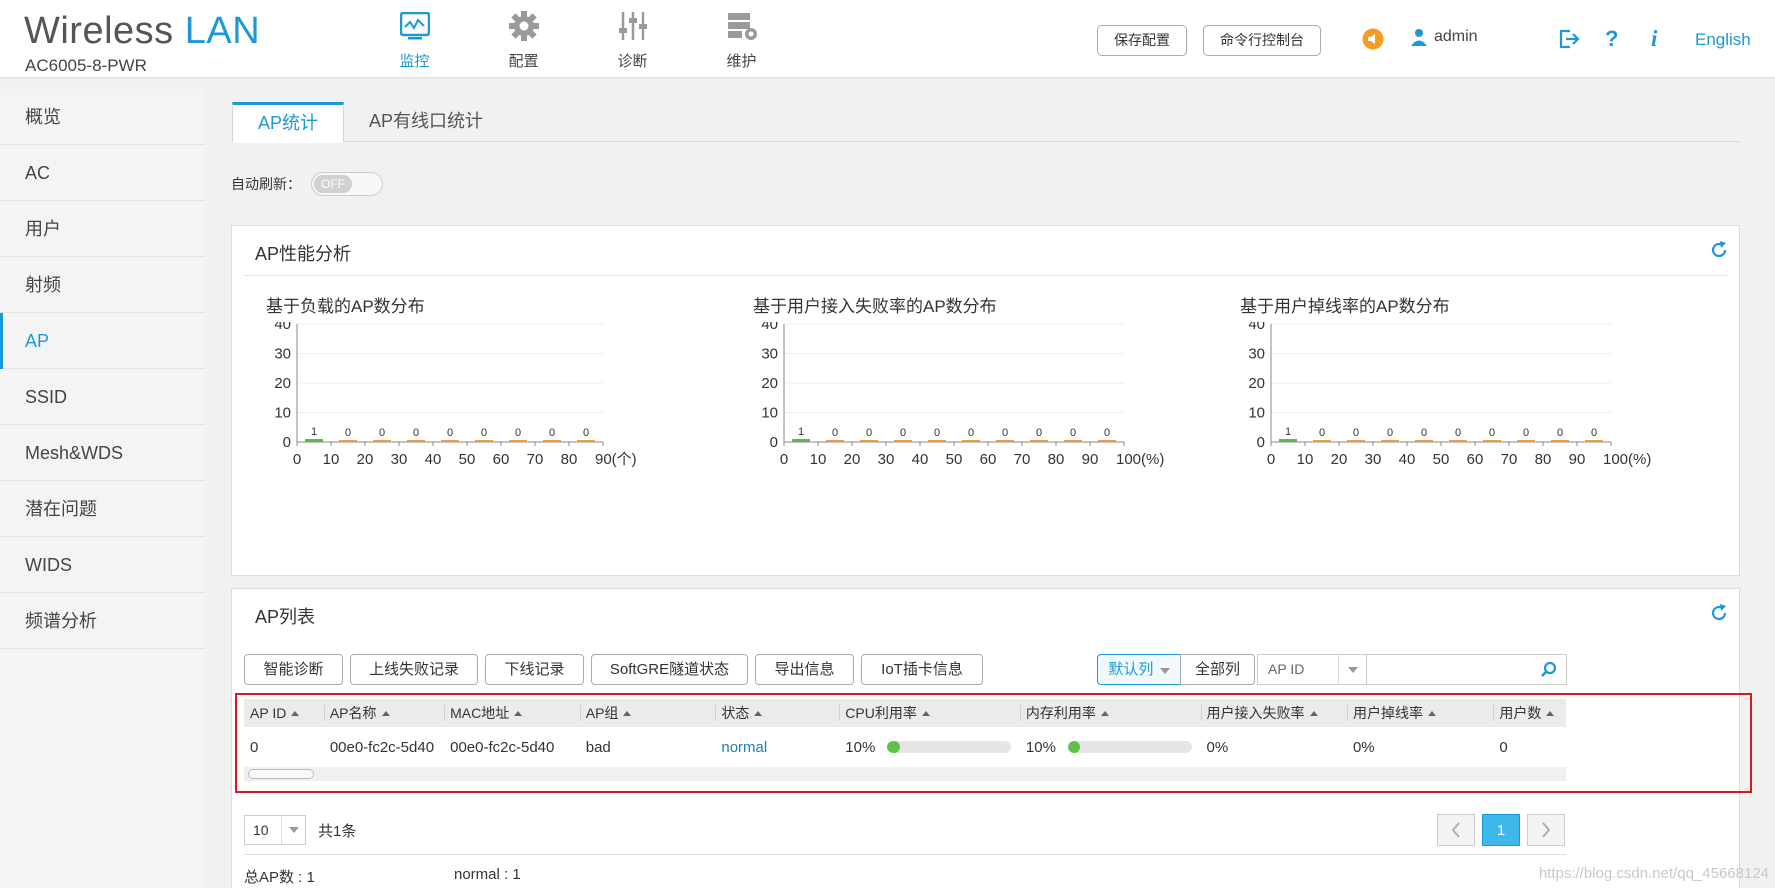 The height and width of the screenshot is (888, 1775). Describe the element at coordinates (102, 397) in the screenshot. I see `sidebar-item-ssid: SSID` at that location.